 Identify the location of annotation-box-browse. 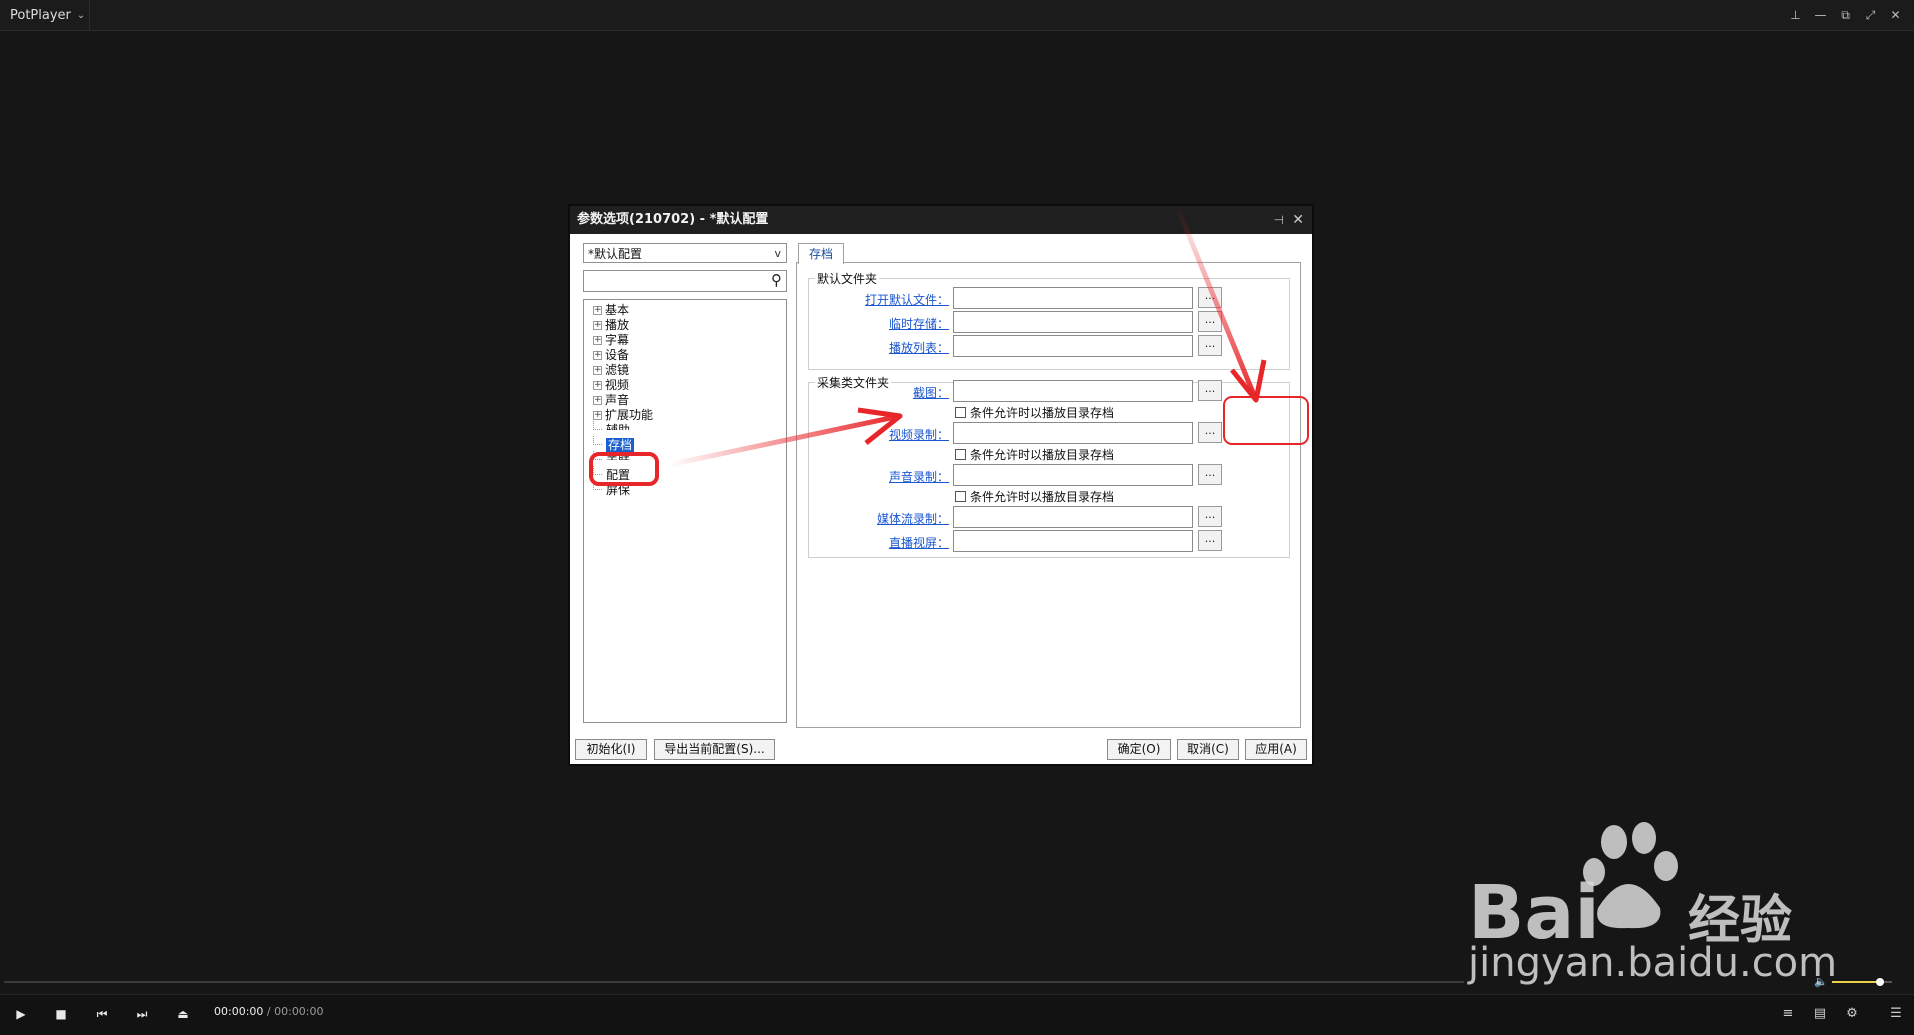
(1266, 420).